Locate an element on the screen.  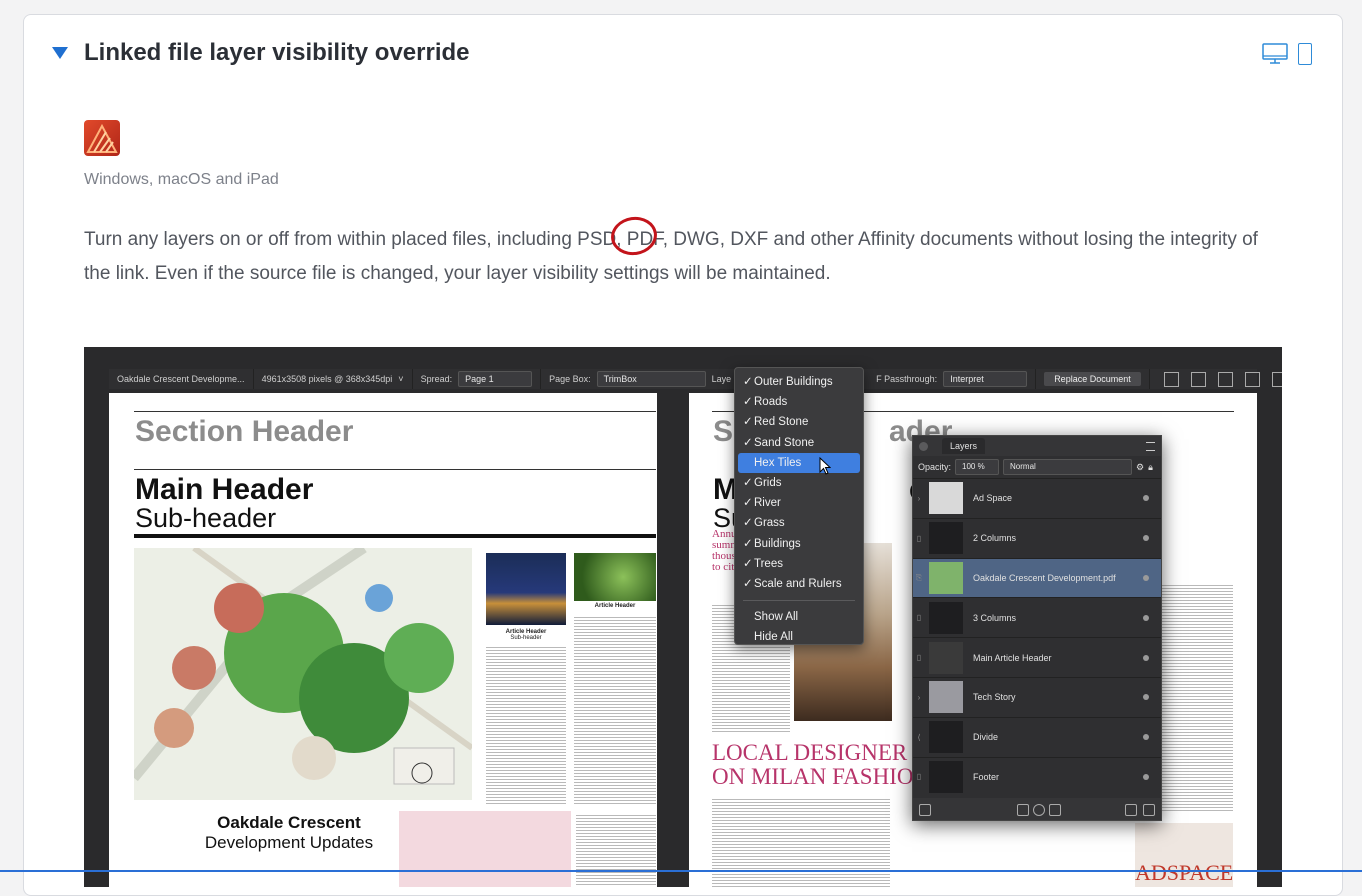
article-caption-2: Article Header is located at coordinates (615, 606).